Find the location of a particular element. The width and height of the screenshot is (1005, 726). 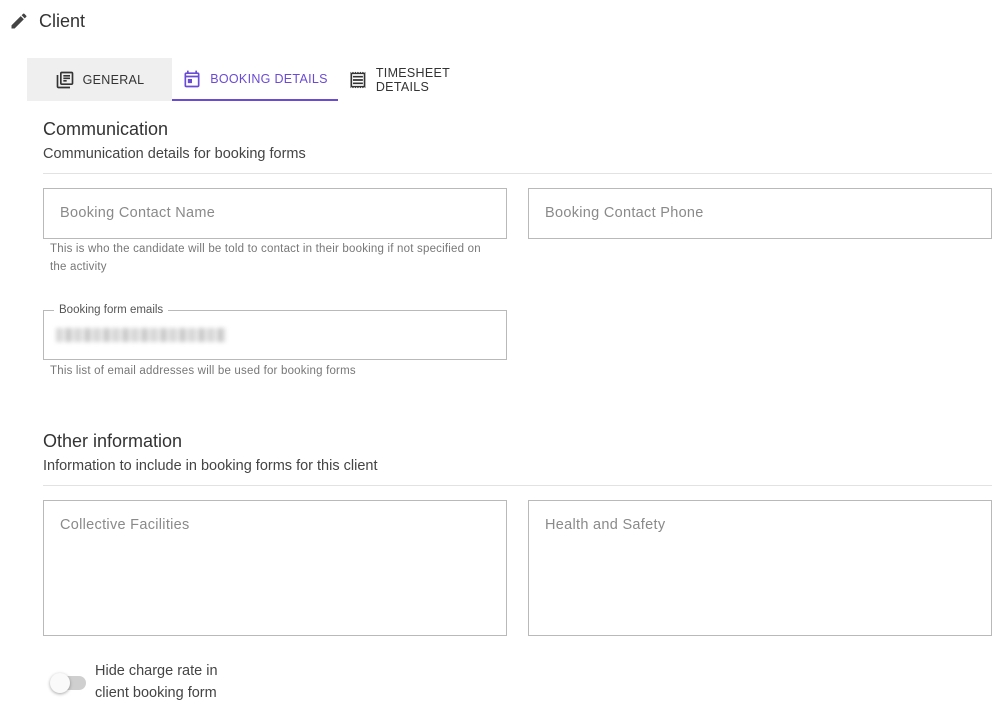

tab-booking-details: BOOKING DETAILS is located at coordinates (255, 79).